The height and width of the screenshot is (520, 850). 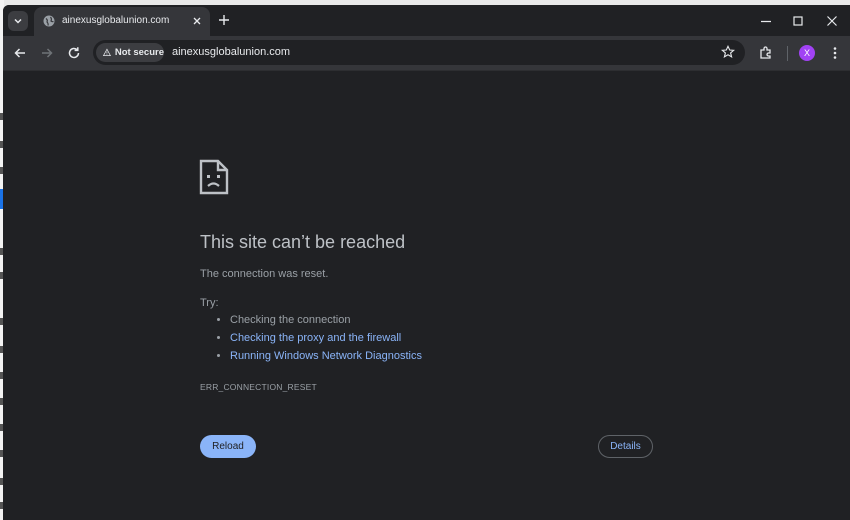 What do you see at coordinates (49, 21) in the screenshot?
I see `globe-icon` at bounding box center [49, 21].